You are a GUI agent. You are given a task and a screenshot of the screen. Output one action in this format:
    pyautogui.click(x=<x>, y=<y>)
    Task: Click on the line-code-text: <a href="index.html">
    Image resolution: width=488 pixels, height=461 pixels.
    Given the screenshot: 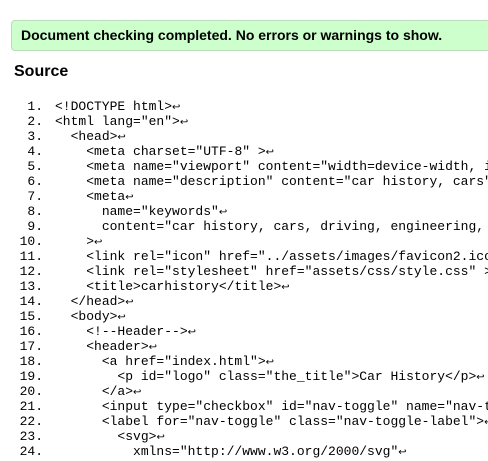 What is the action you would take?
    pyautogui.click(x=183, y=361)
    